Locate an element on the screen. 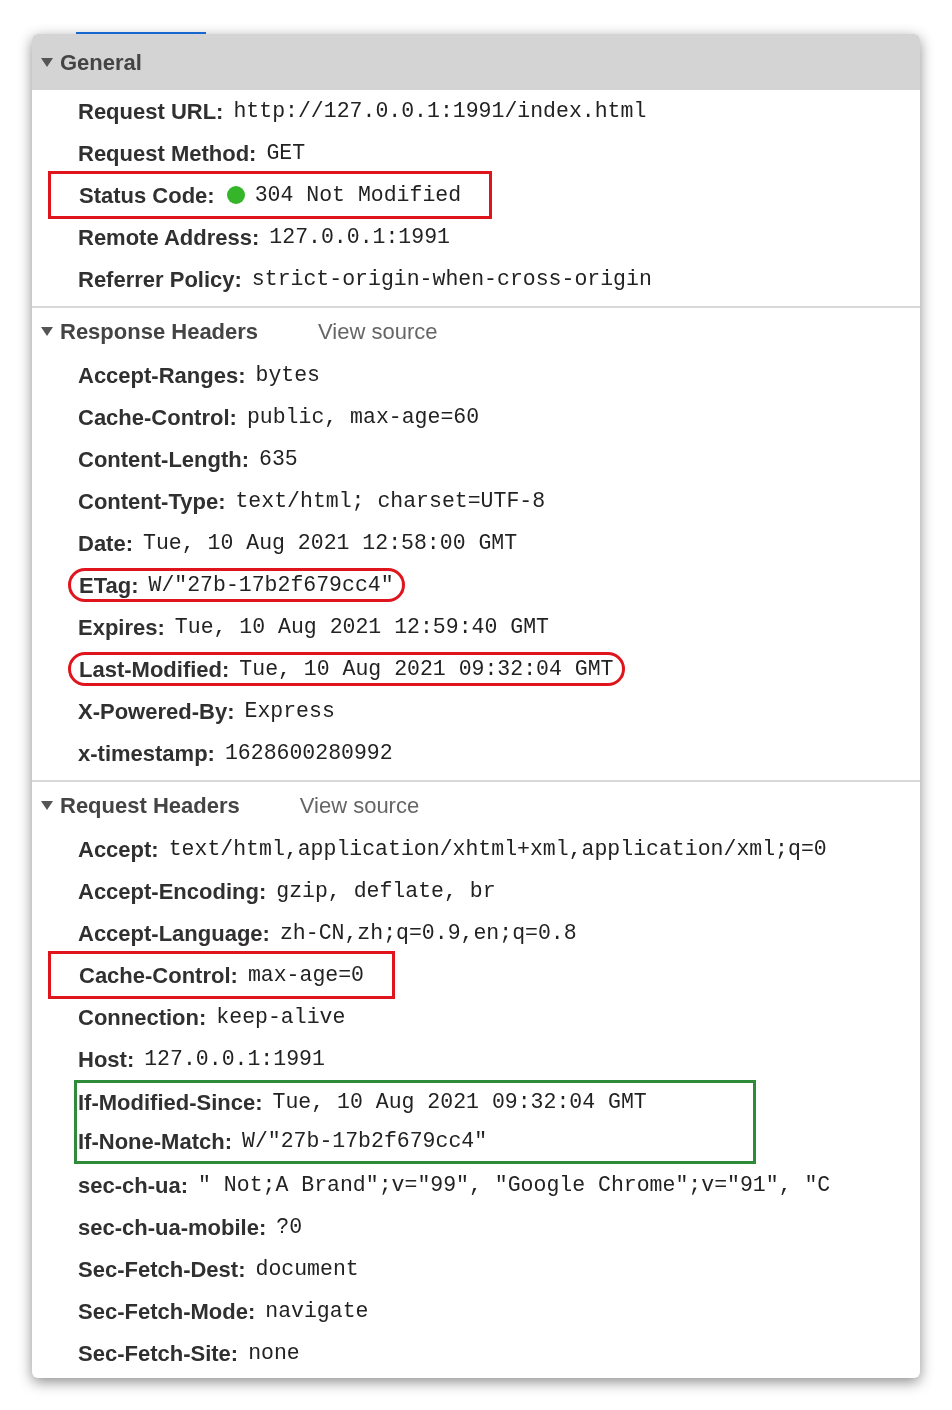 This screenshot has height=1410, width=952. header-name: Date: is located at coordinates (105, 543).